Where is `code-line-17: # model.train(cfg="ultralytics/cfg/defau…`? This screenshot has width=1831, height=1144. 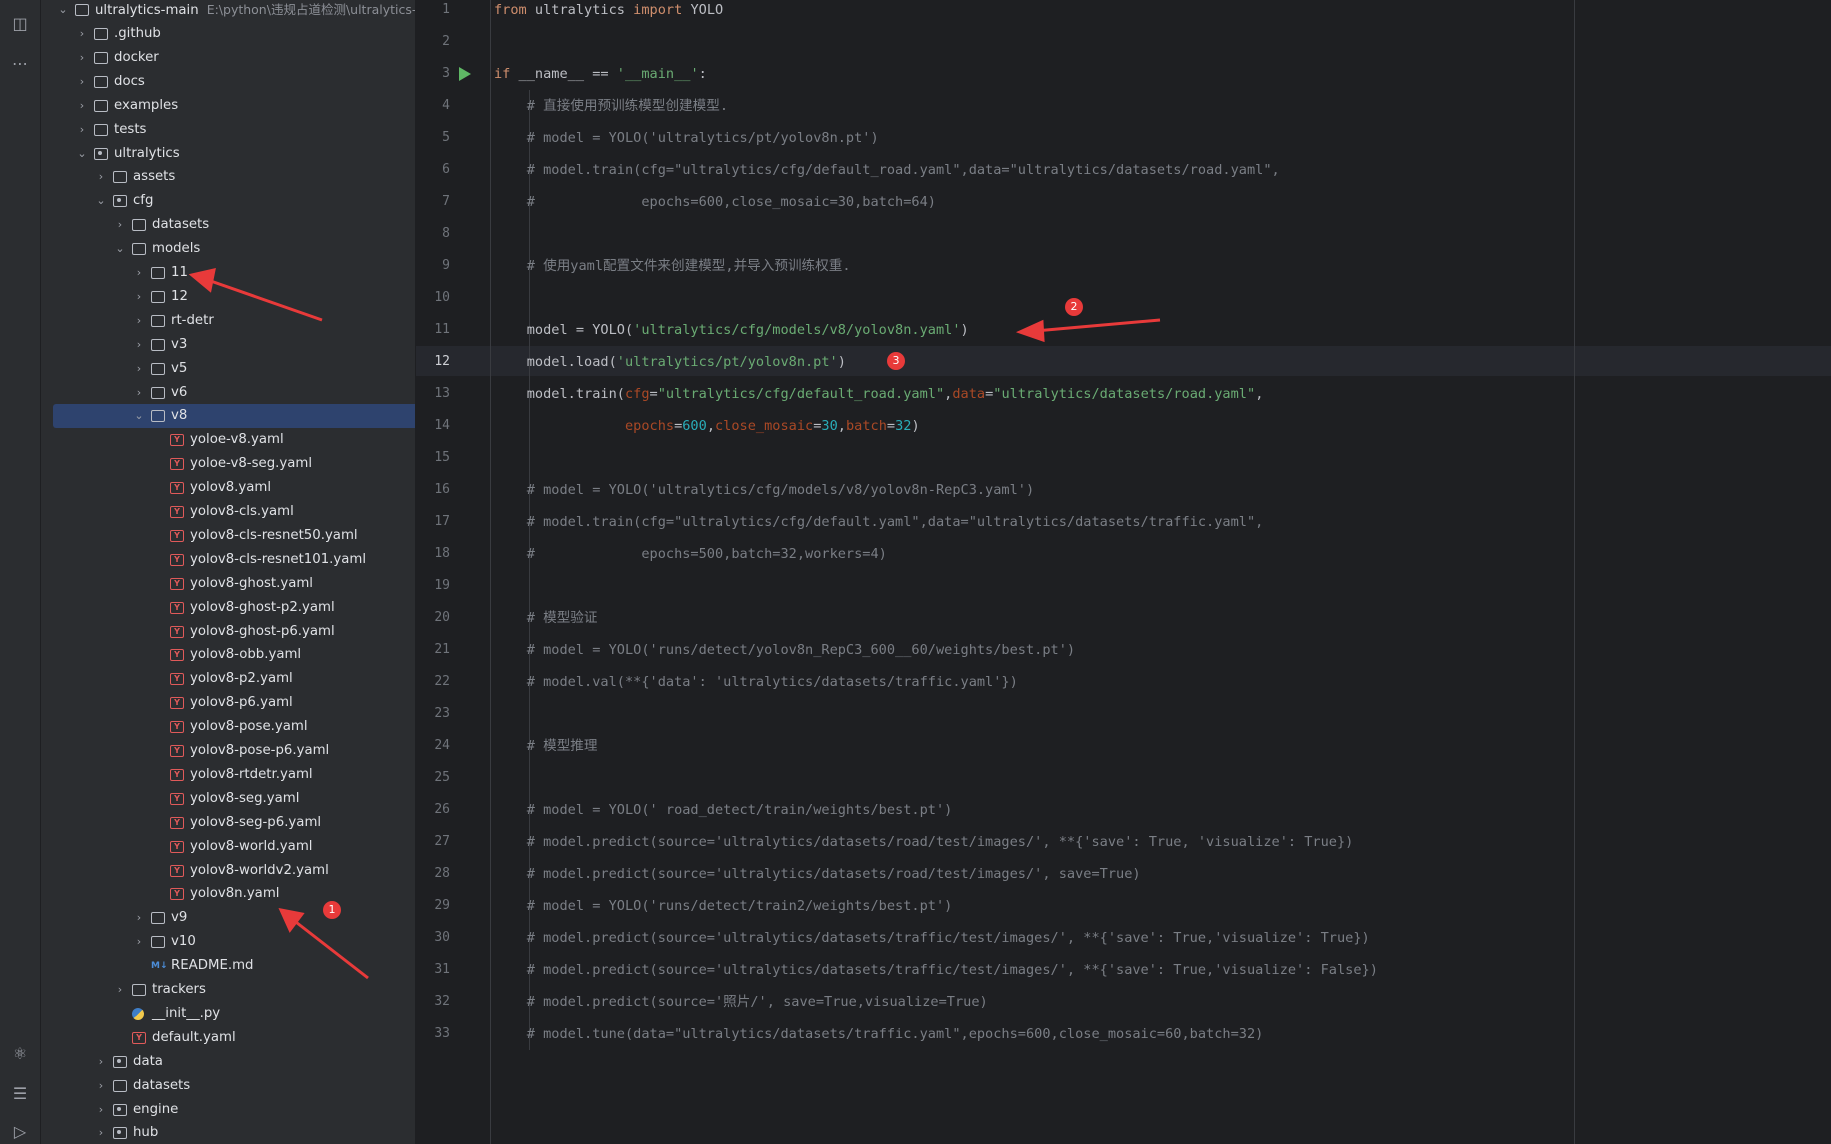
code-line-17: # model.train(cfg="ultralytics/cfg/defau… is located at coordinates (879, 522).